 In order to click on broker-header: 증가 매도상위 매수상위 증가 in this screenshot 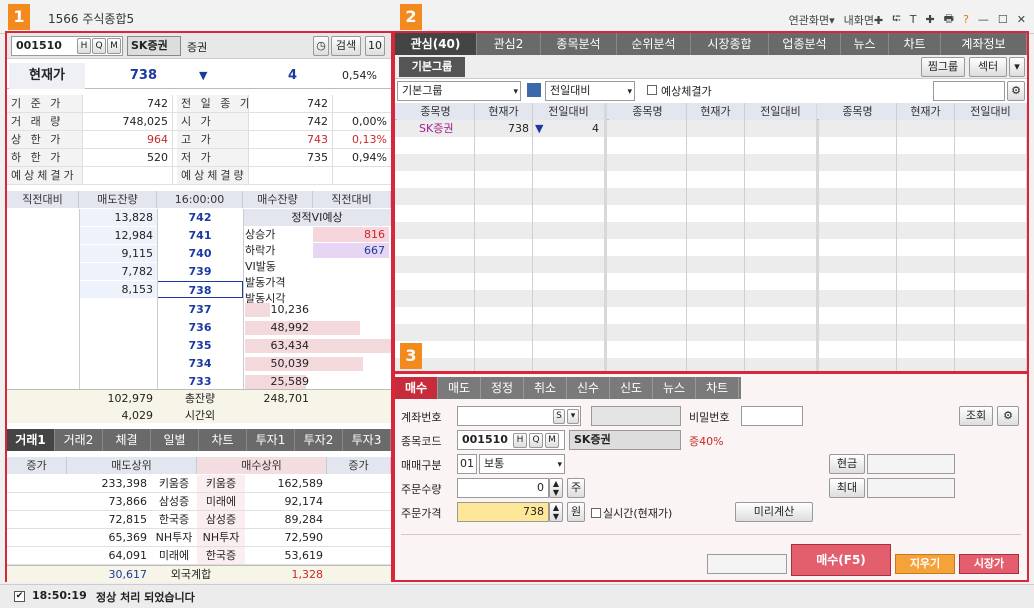, I will do `click(199, 465)`.